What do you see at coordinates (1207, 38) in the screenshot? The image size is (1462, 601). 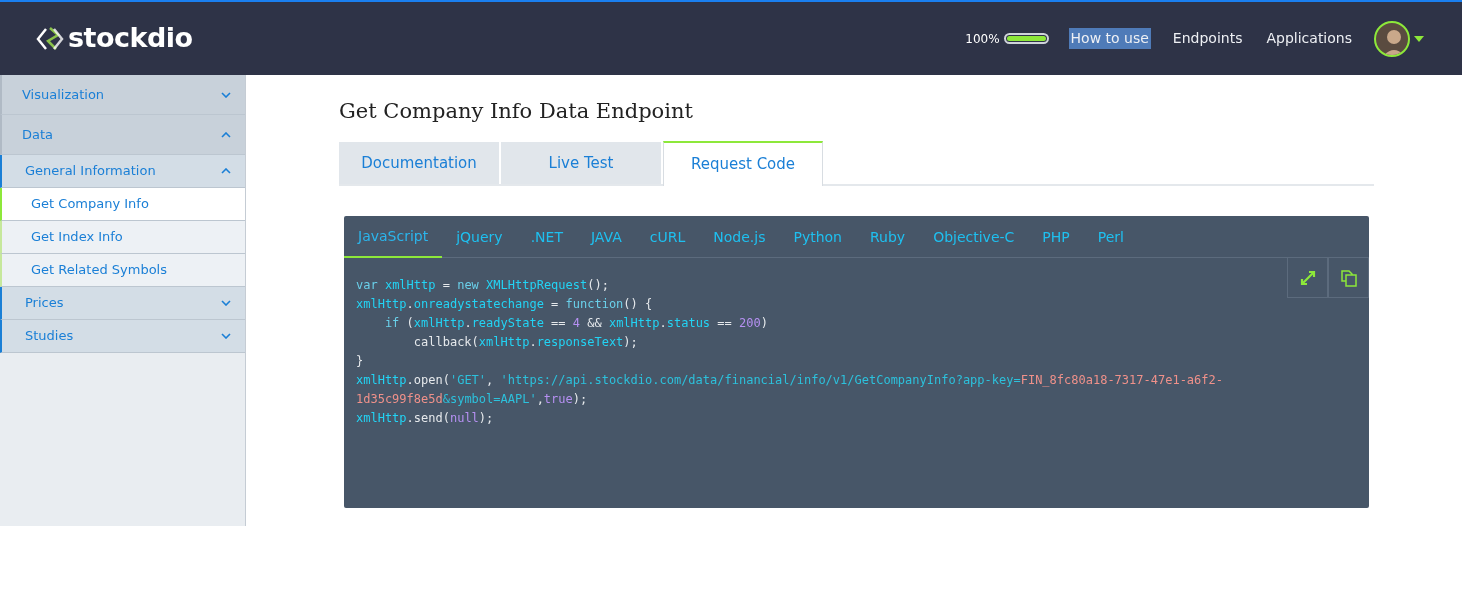 I see `nav-link: Endpoints` at bounding box center [1207, 38].